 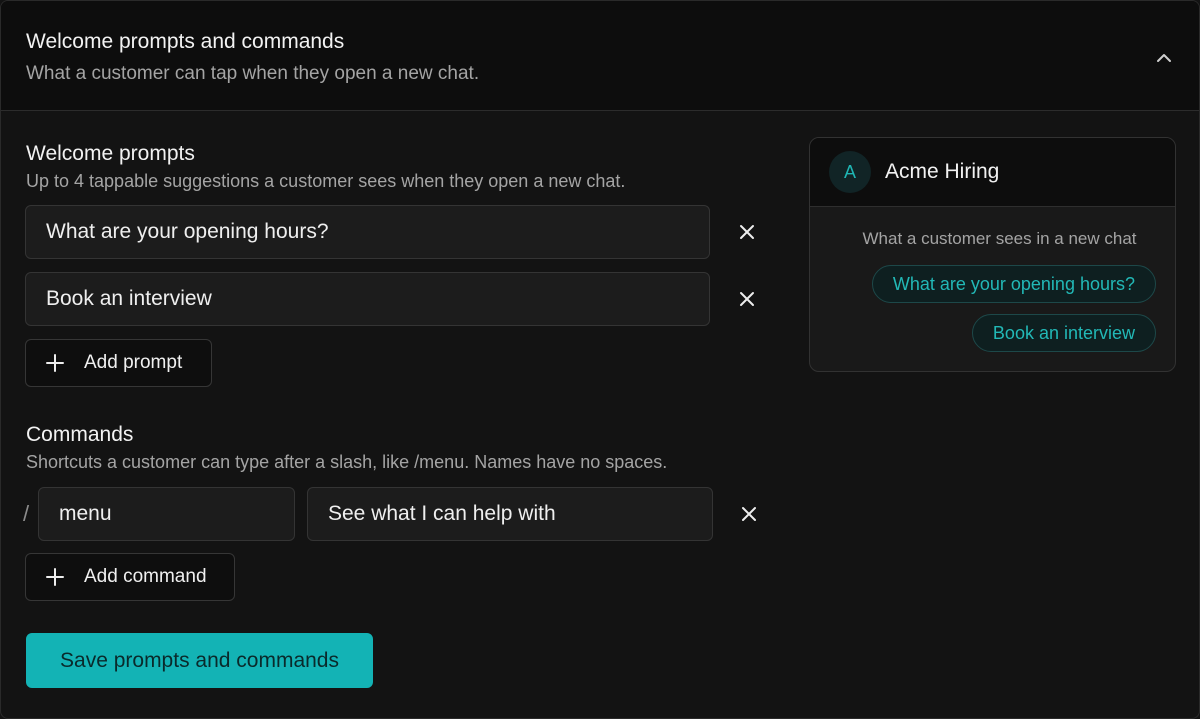 What do you see at coordinates (367, 232) in the screenshot?
I see `prompt-input-1: What are your opening hours?` at bounding box center [367, 232].